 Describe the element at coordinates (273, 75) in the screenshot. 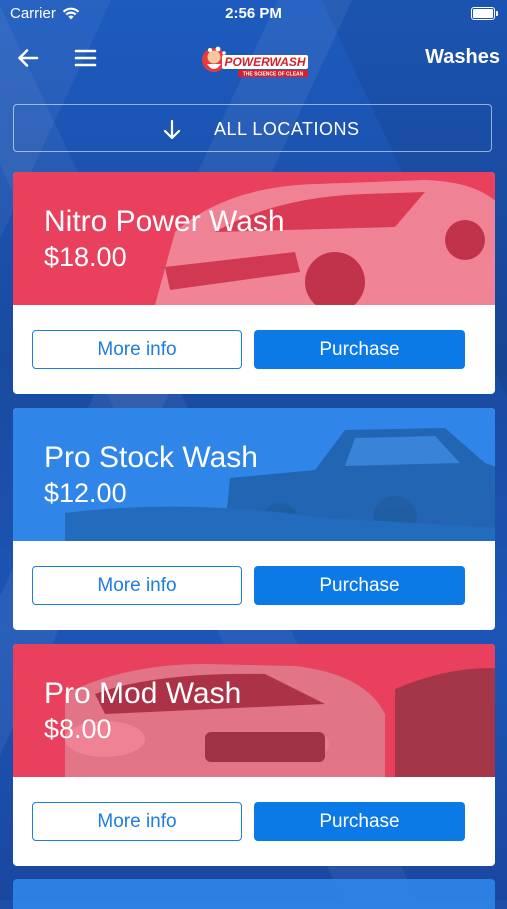

I see `svg-text: THE SCIENCE OF CLEAN` at that location.